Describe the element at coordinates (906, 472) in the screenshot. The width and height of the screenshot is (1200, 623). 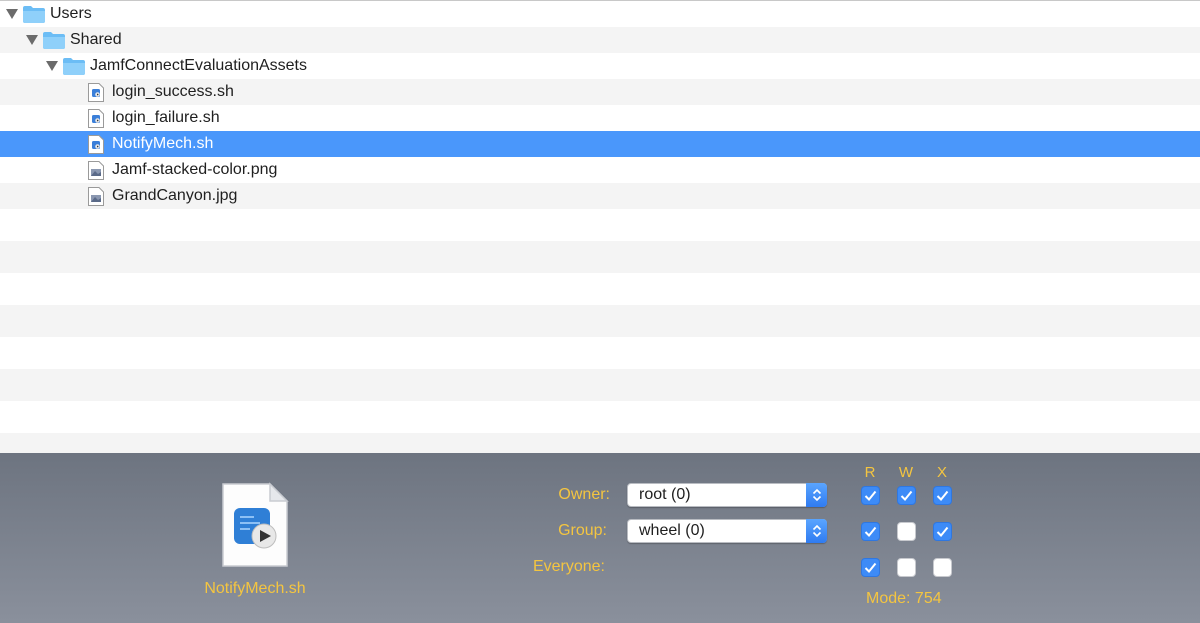
I see `write-column-header: W` at that location.